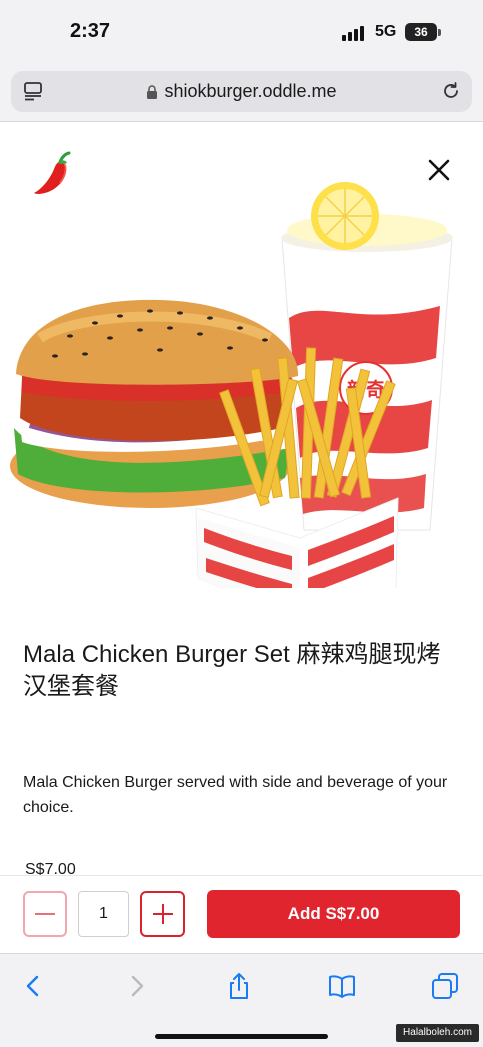 The image size is (483, 1047). What do you see at coordinates (333, 914) in the screenshot?
I see `add-to-cart-button: Add S$7.00` at bounding box center [333, 914].